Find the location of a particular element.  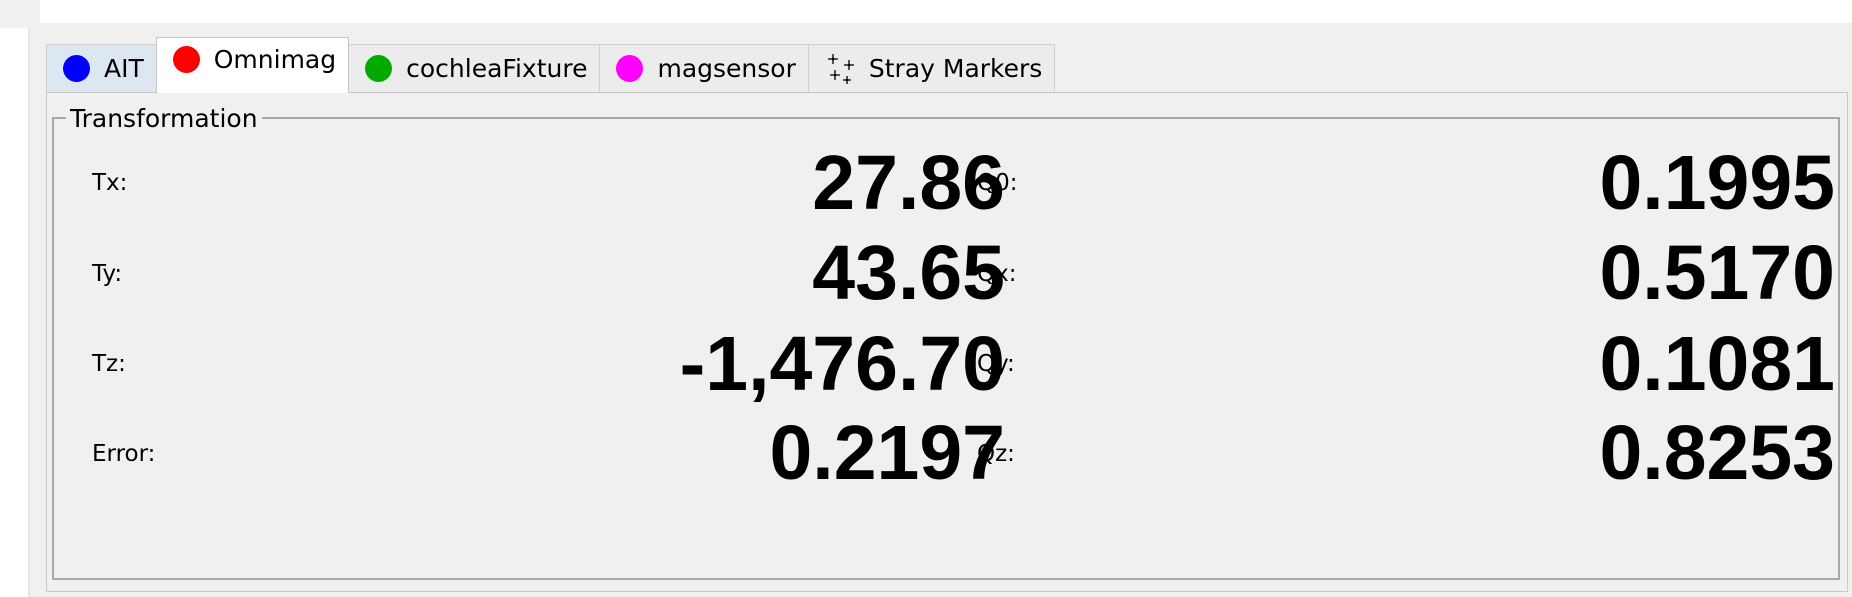

tx-label: Tx: is located at coordinates (110, 183).